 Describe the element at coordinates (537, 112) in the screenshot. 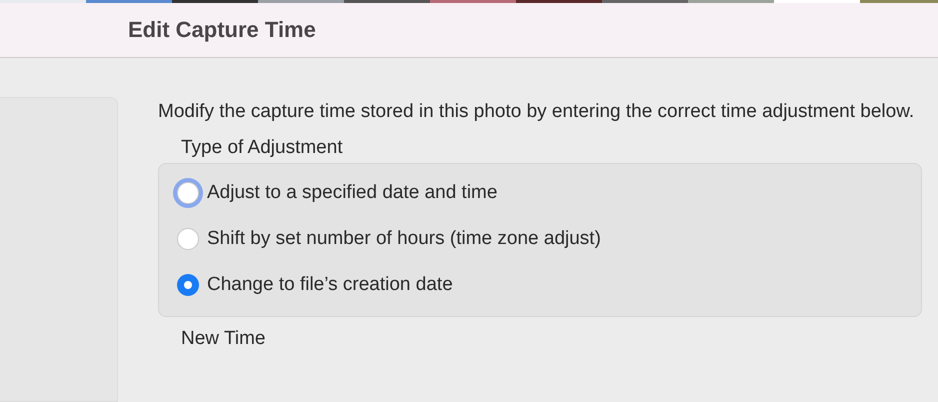

I see `description-text: Modify the capture time stored in this photo by entering the correct time adjustment below.` at that location.